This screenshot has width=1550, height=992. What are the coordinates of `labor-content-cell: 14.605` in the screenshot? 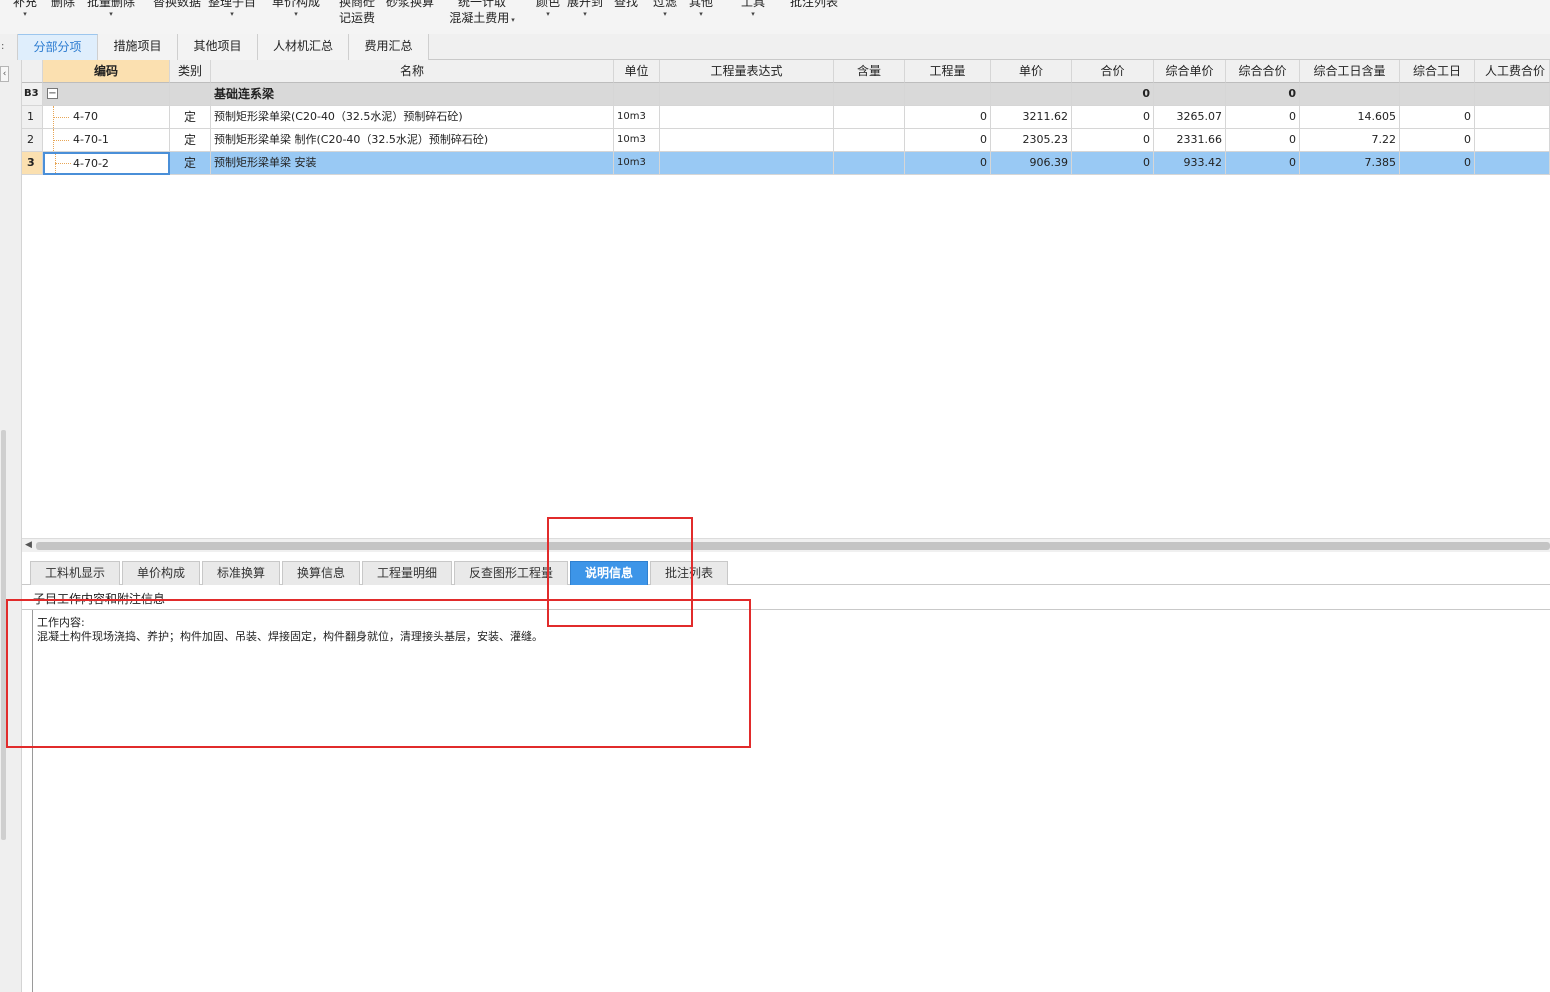 It's located at (1350, 117).